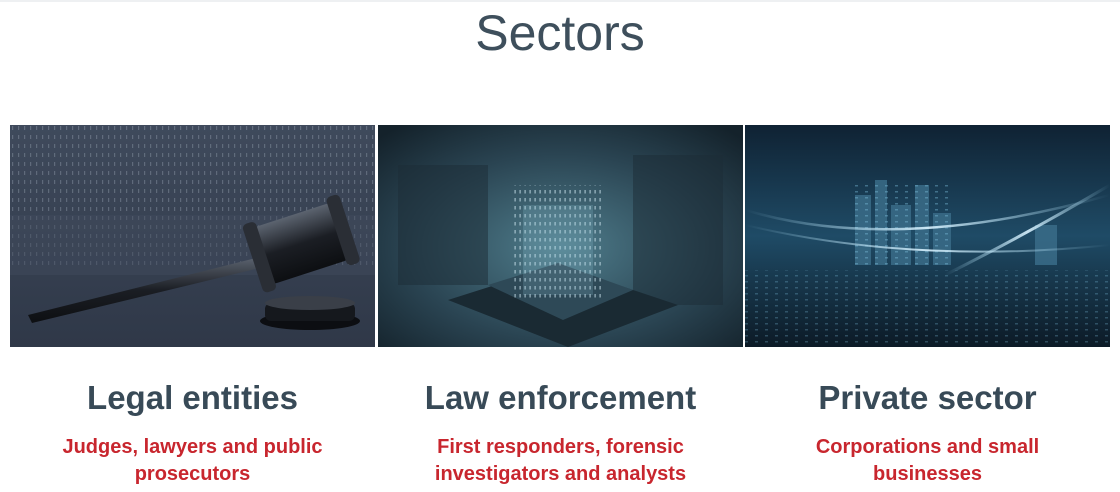 This screenshot has width=1120, height=492. Describe the element at coordinates (560, 1) in the screenshot. I see `top-divider` at that location.